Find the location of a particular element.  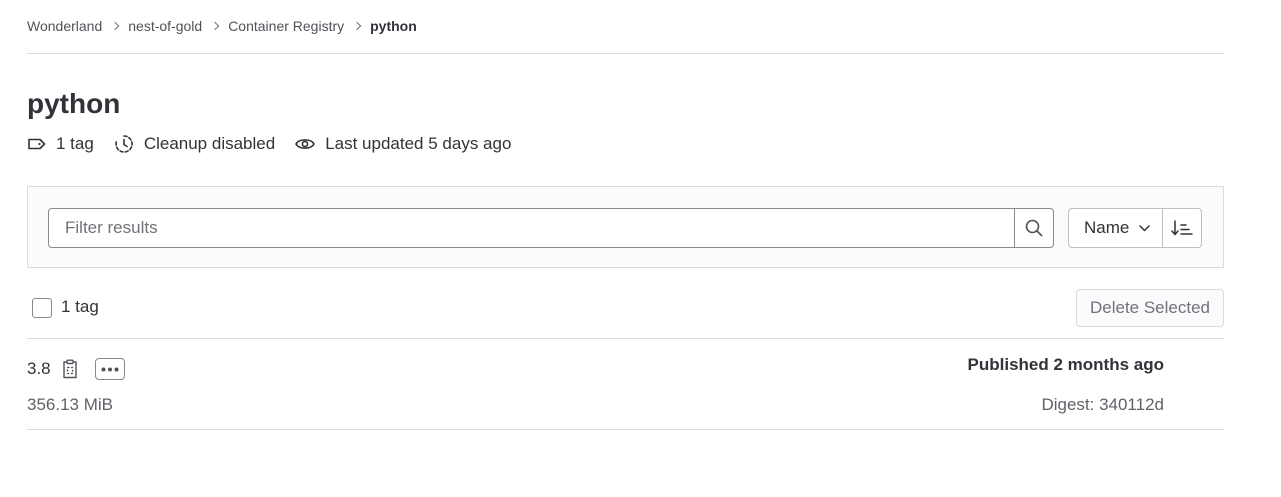

tag-name: 3.8 is located at coordinates (39, 368).